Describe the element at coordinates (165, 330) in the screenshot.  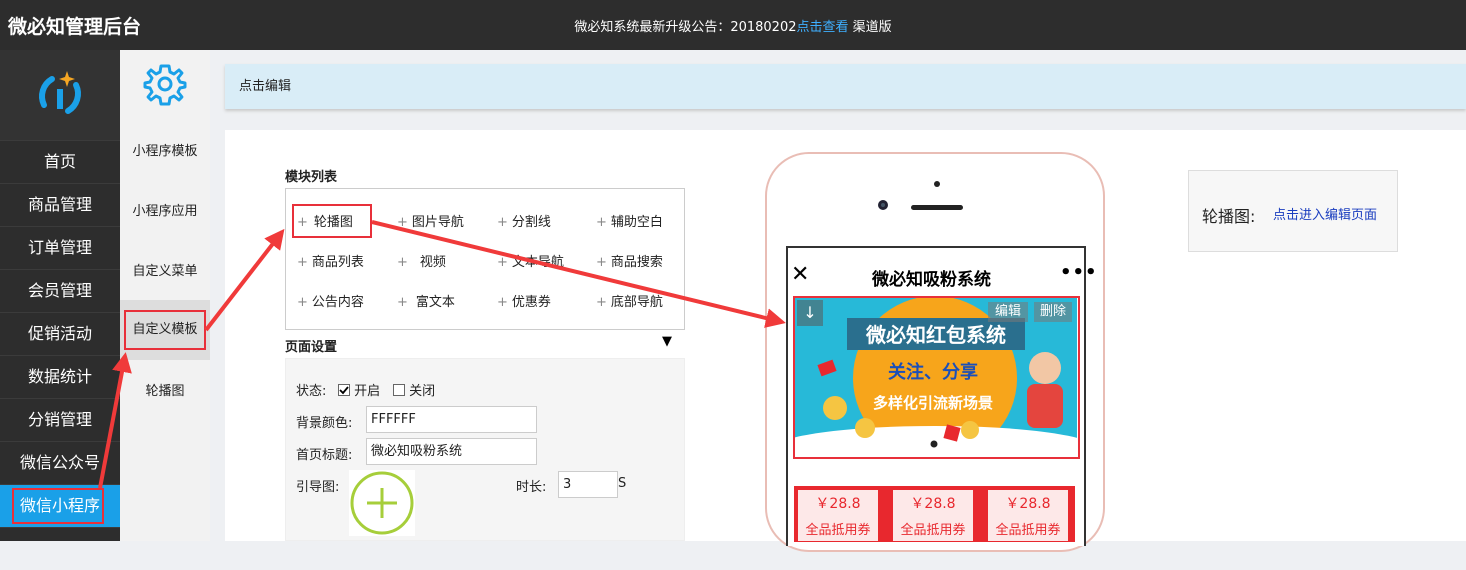
I see `highlight-box-subnav` at that location.